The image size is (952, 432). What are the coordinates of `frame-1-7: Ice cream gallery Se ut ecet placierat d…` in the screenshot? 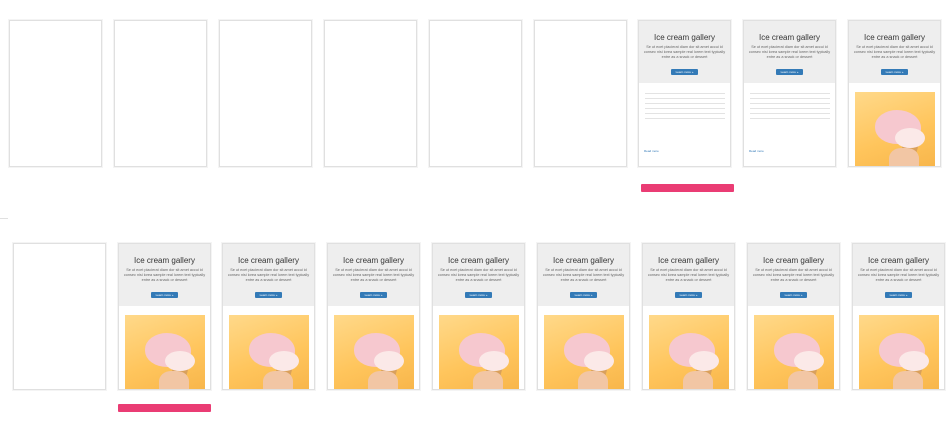 It's located at (684, 93).